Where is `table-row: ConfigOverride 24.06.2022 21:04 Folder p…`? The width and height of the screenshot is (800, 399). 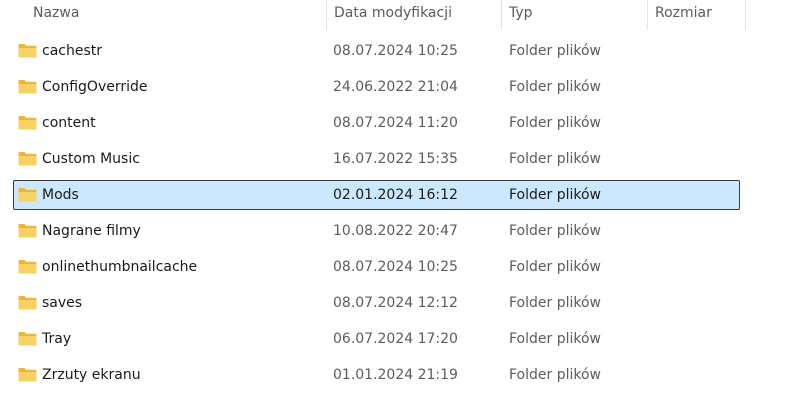
table-row: ConfigOverride 24.06.2022 21:04 Folder p… is located at coordinates (376, 87).